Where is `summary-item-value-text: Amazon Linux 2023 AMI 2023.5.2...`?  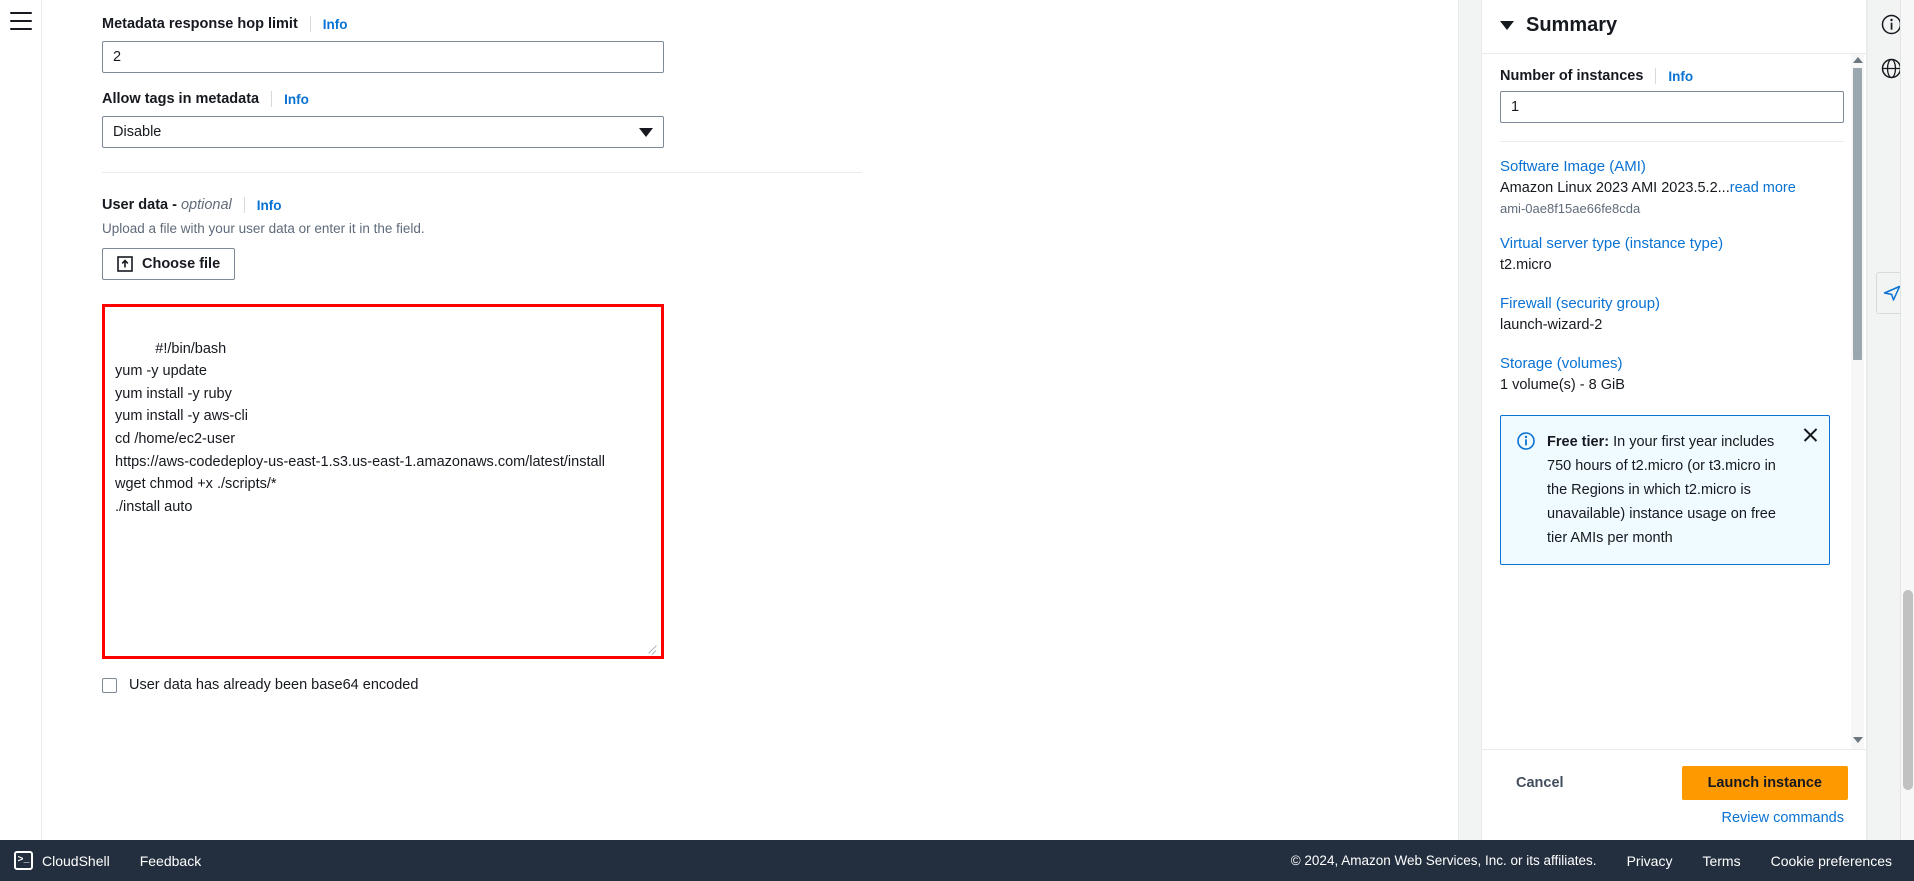 summary-item-value-text: Amazon Linux 2023 AMI 2023.5.2... is located at coordinates (1615, 188).